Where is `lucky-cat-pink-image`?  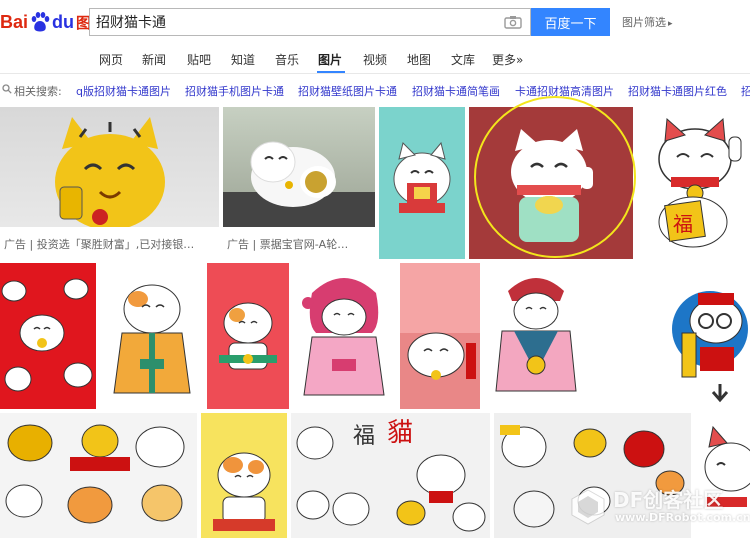 lucky-cat-pink-image is located at coordinates (248, 336).